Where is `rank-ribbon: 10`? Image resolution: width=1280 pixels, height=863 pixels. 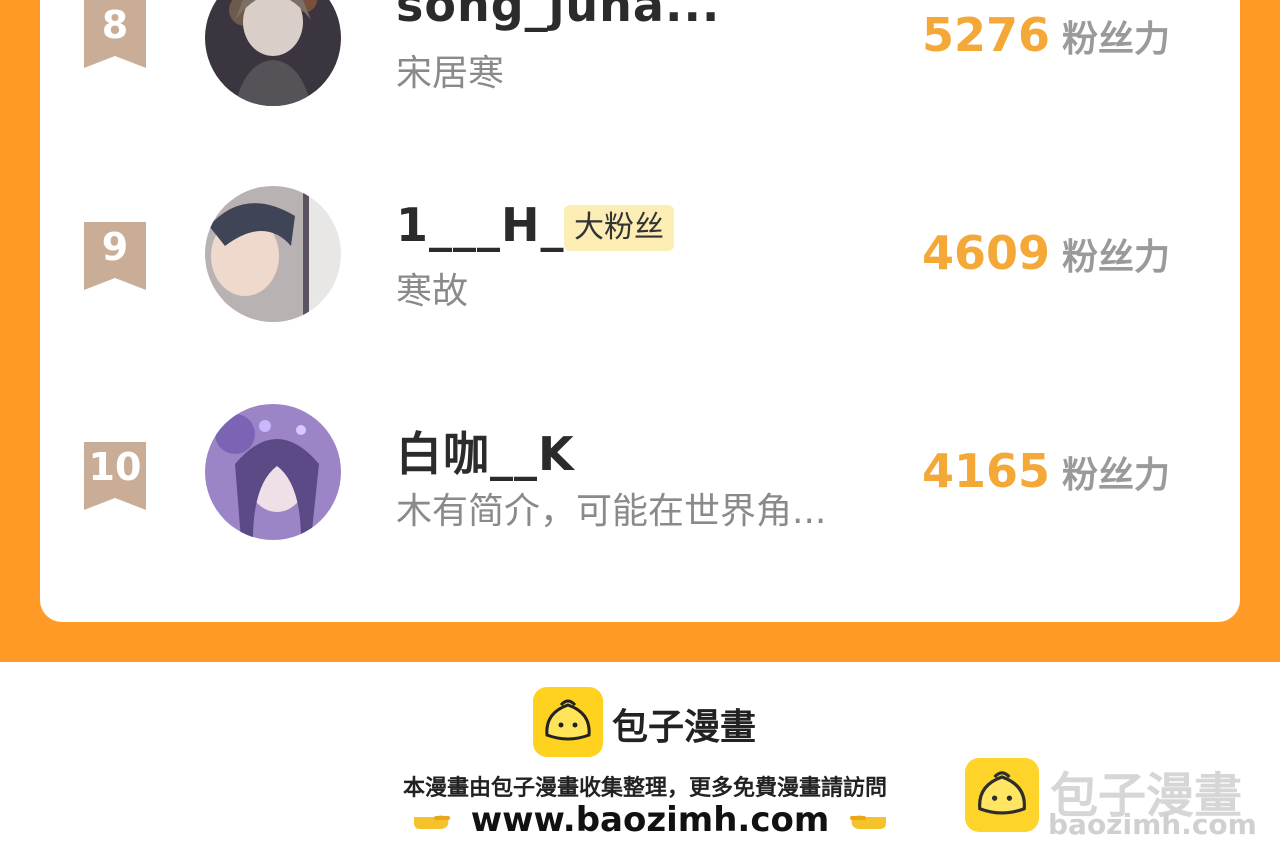 rank-ribbon: 10 is located at coordinates (115, 476).